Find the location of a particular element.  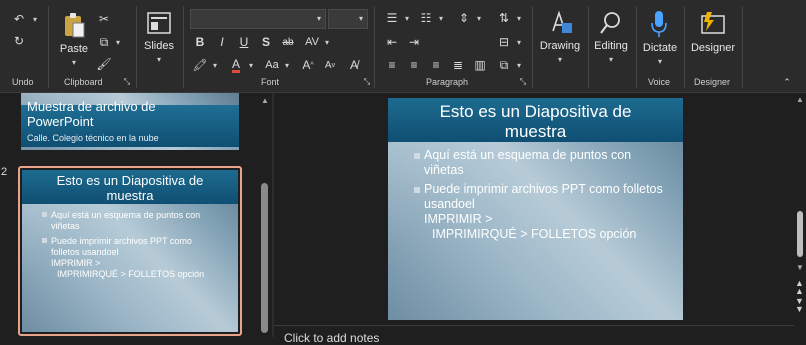

strikethrough-button: ab is located at coordinates (288, 42).